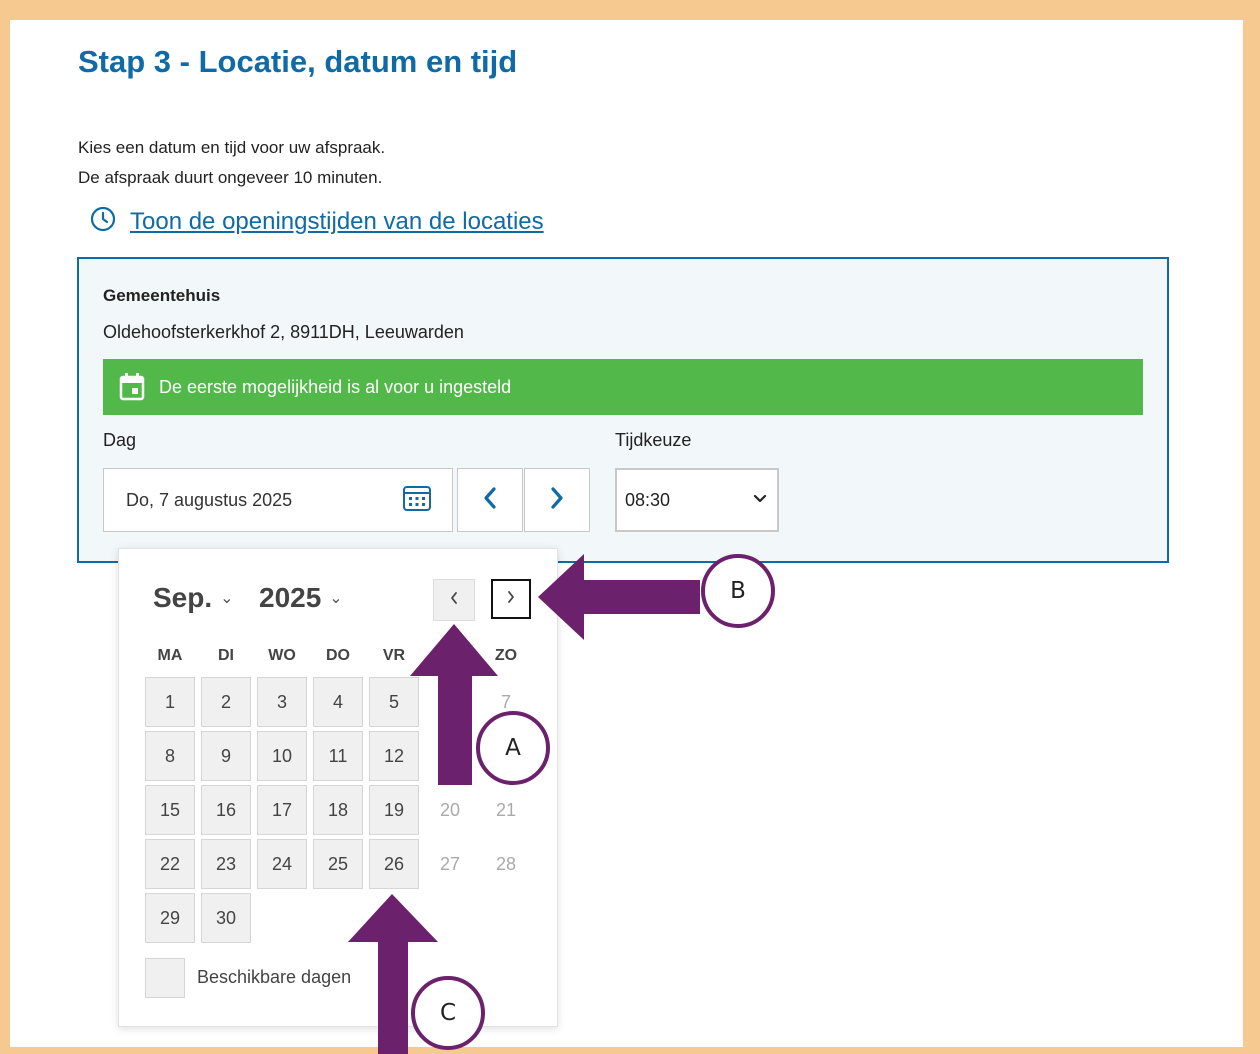 The height and width of the screenshot is (1054, 1260). What do you see at coordinates (619, 597) in the screenshot?
I see `arrow-b` at bounding box center [619, 597].